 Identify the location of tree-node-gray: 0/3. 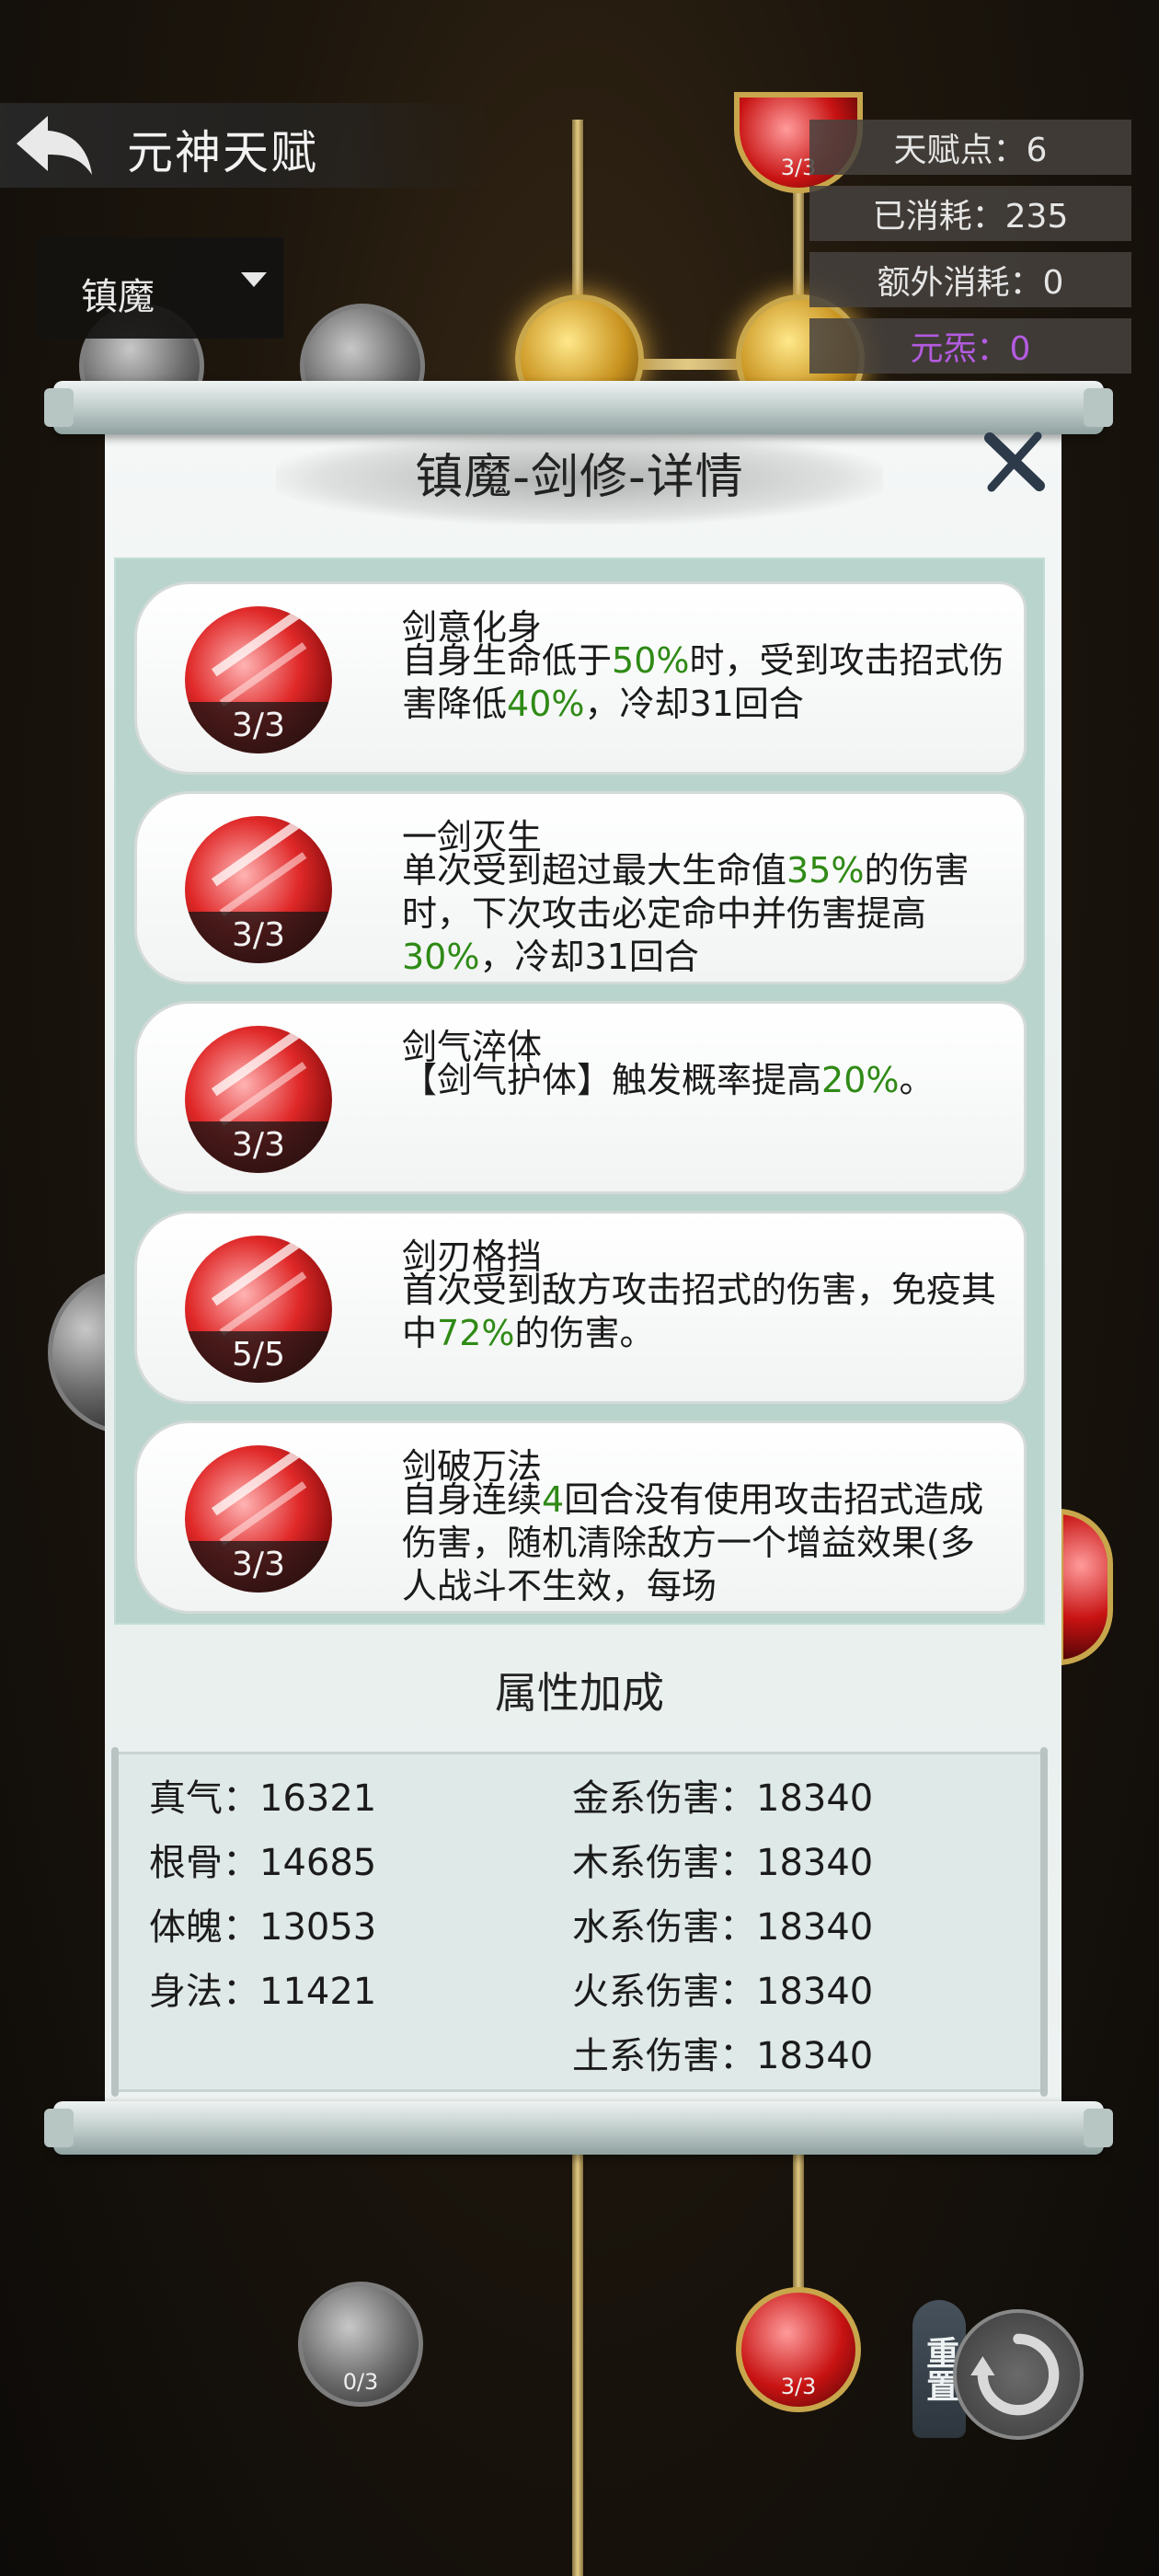
(360, 2344).